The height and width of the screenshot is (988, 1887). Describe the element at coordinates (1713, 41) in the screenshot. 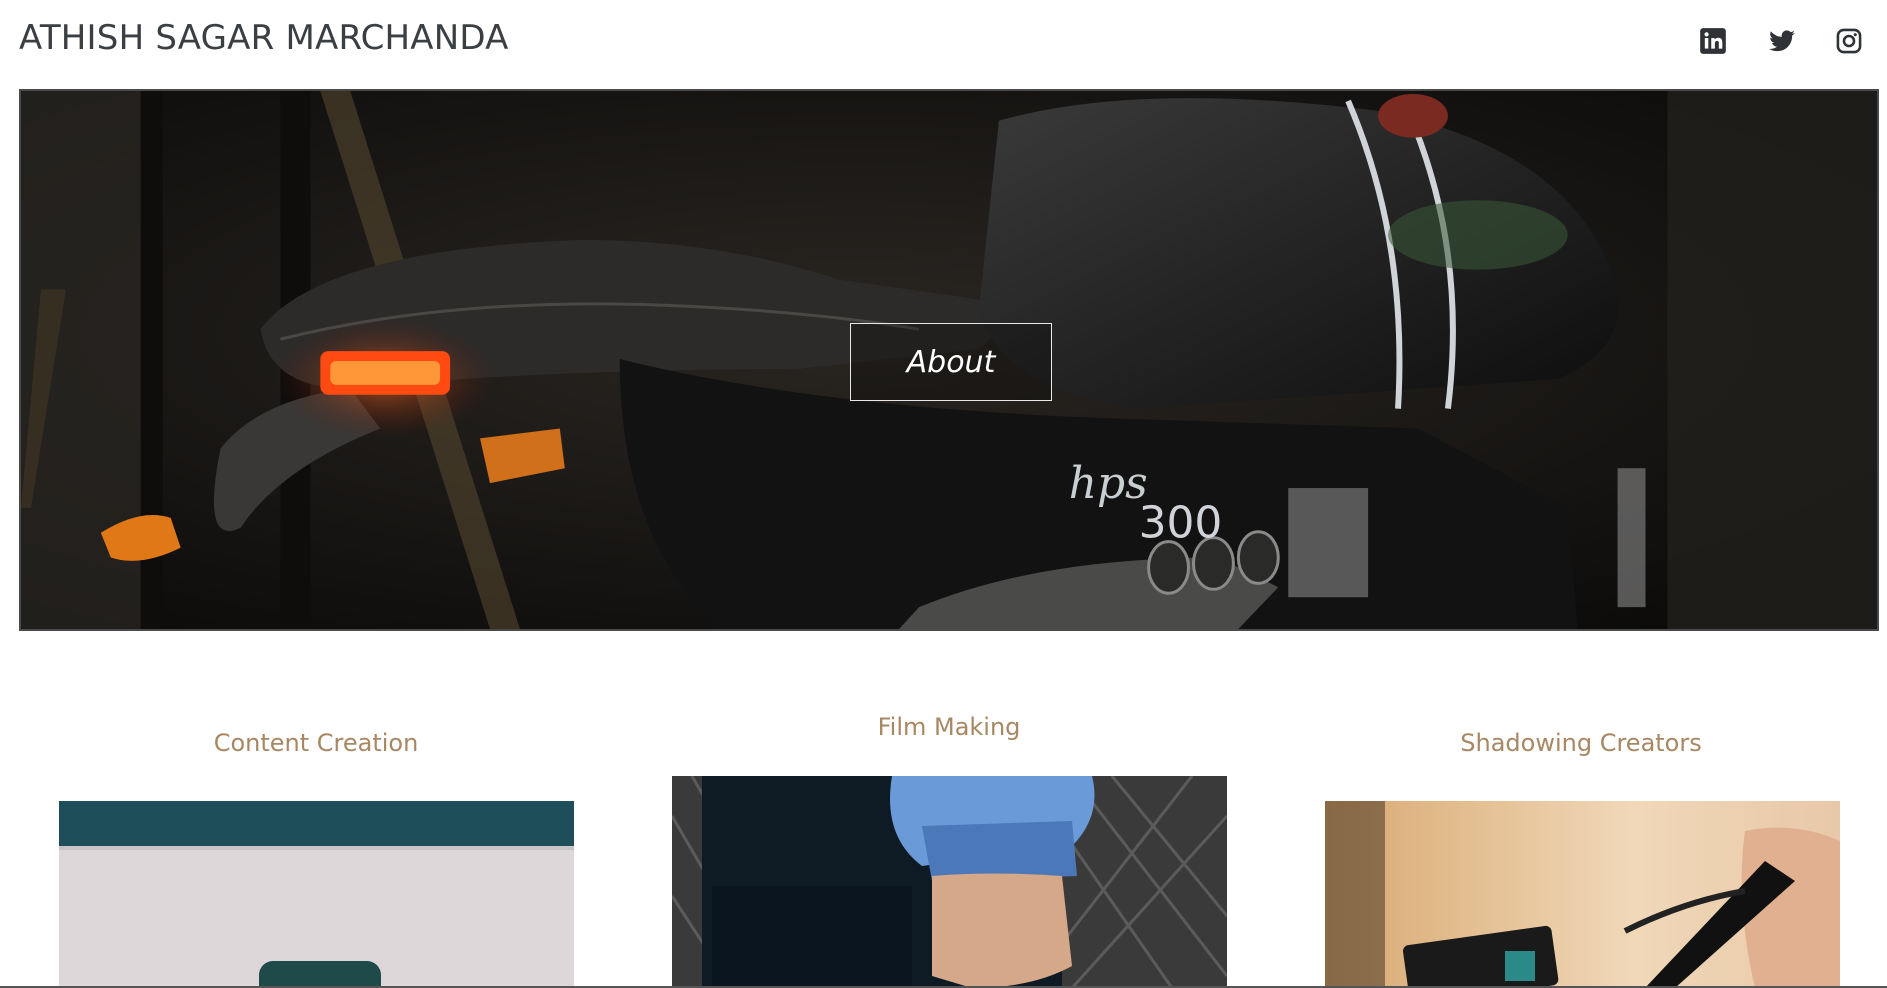

I see `linkedin-icon` at that location.